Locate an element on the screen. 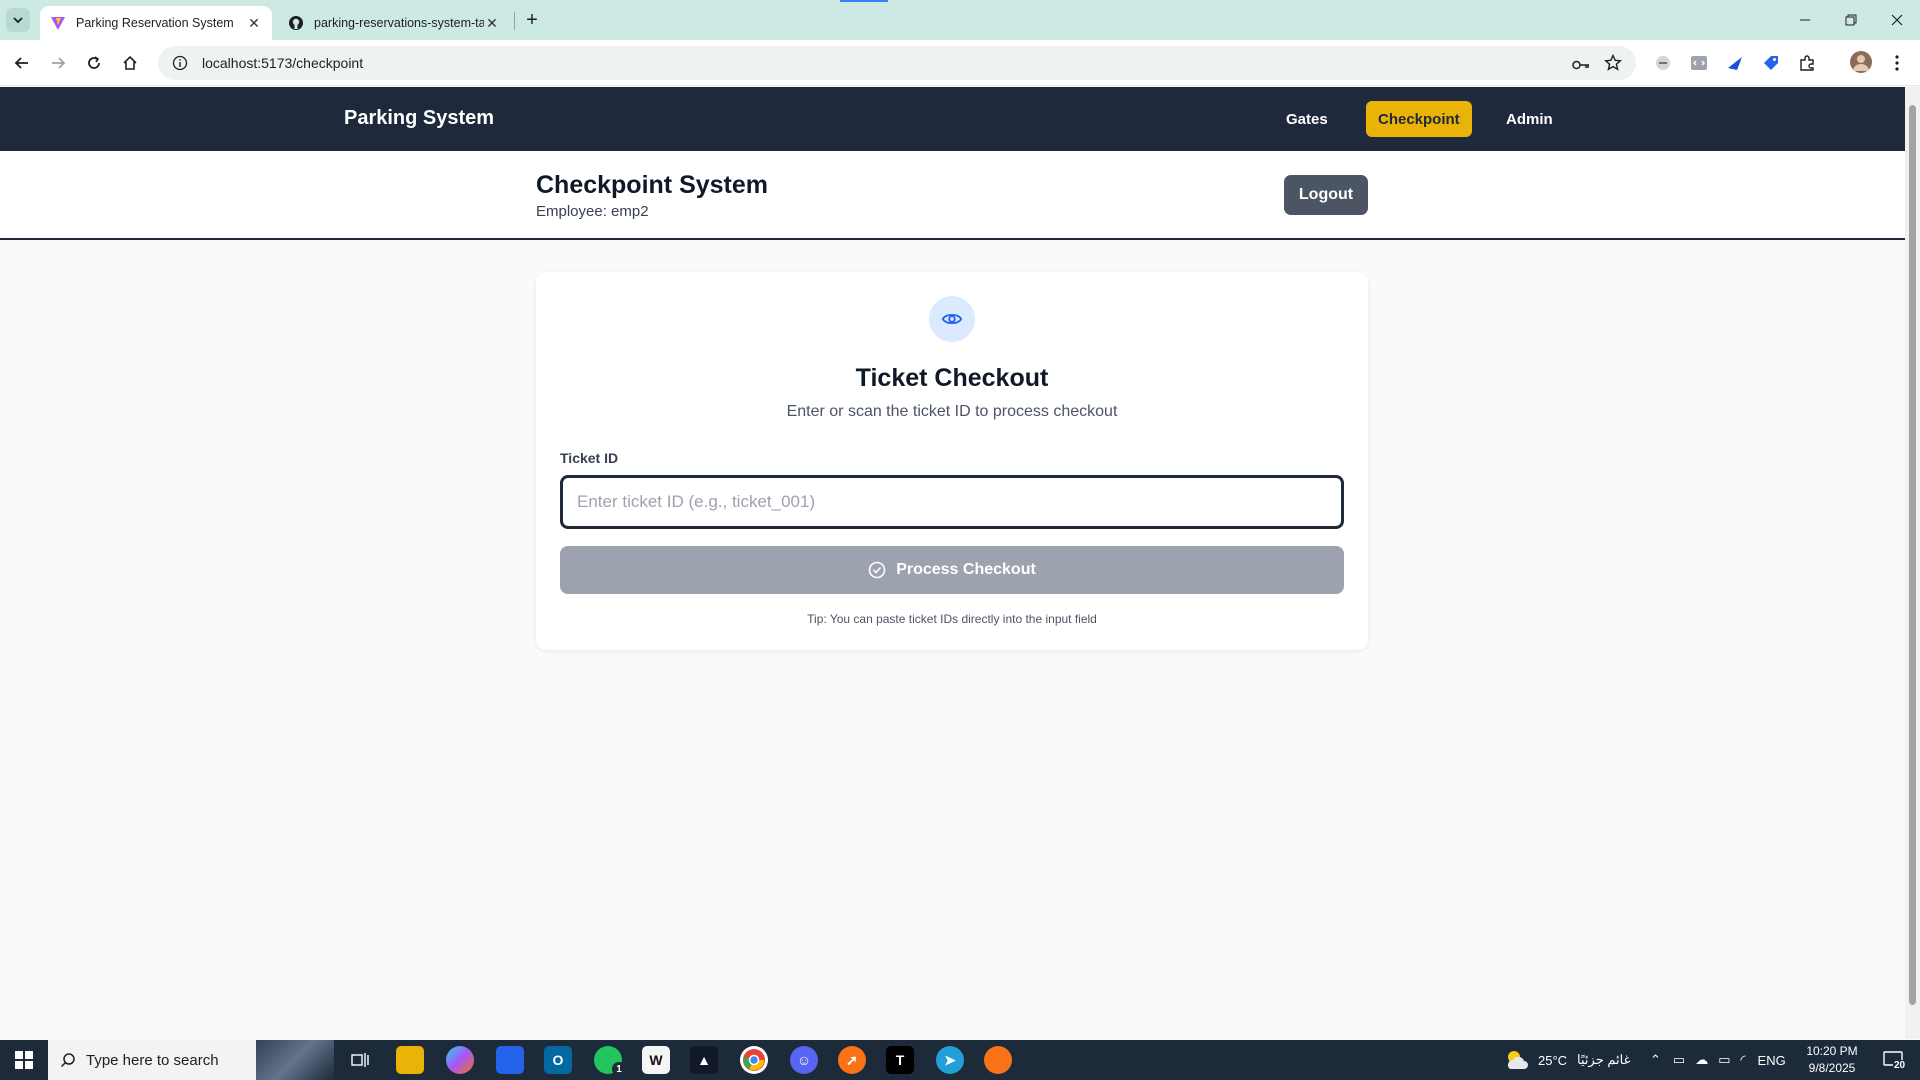 Image resolution: width=1920 pixels, height=1080 pixels. browser-toolbar: localhost:5173/checkpoint is located at coordinates (960, 63).